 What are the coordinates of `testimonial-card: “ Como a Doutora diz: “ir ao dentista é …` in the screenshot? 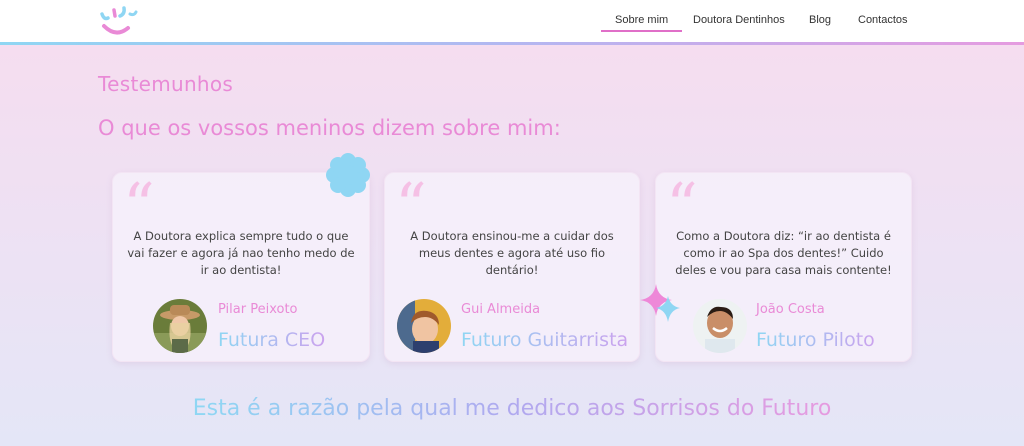 It's located at (783, 267).